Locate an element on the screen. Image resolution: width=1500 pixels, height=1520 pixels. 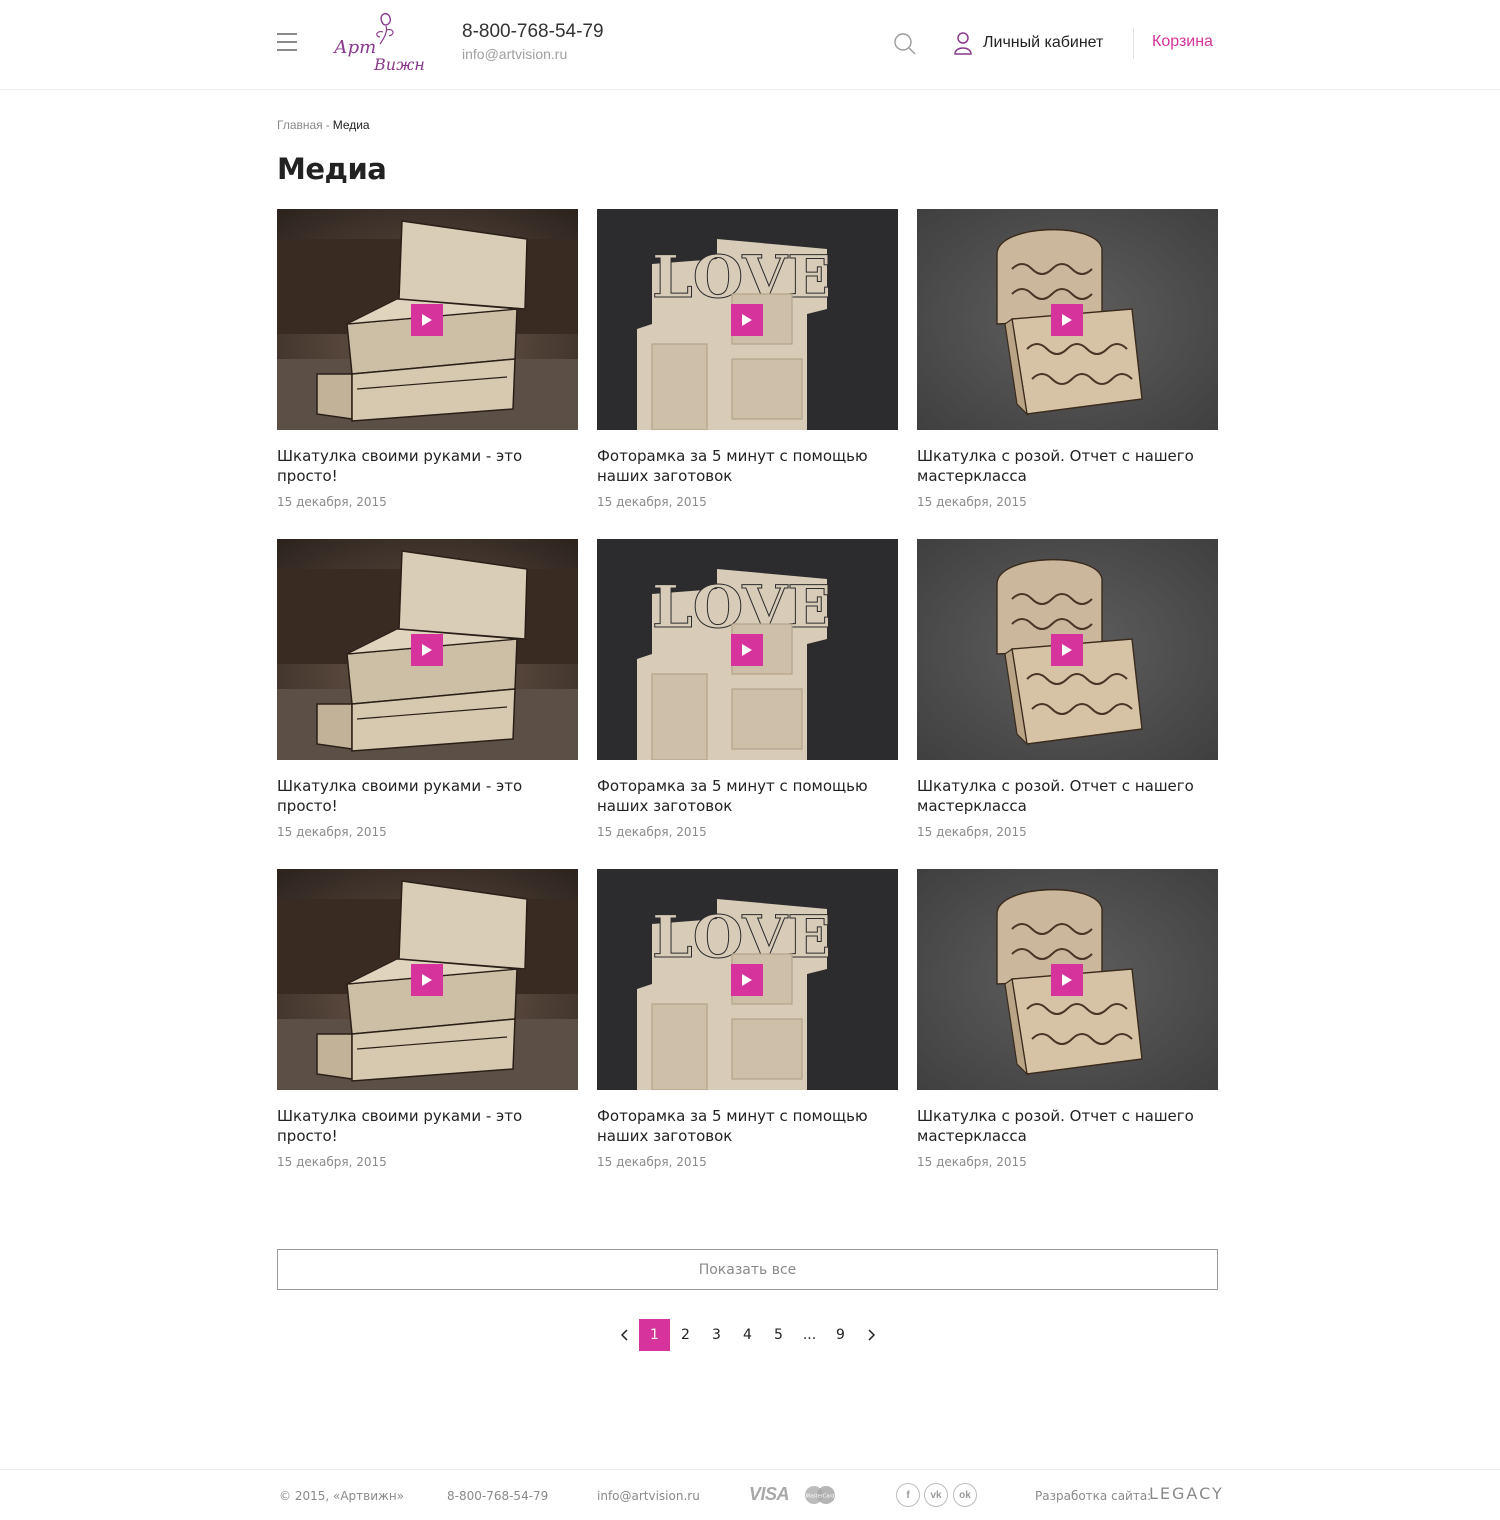
footer-dev-label: Разработка сайта: is located at coordinates (1093, 1496).